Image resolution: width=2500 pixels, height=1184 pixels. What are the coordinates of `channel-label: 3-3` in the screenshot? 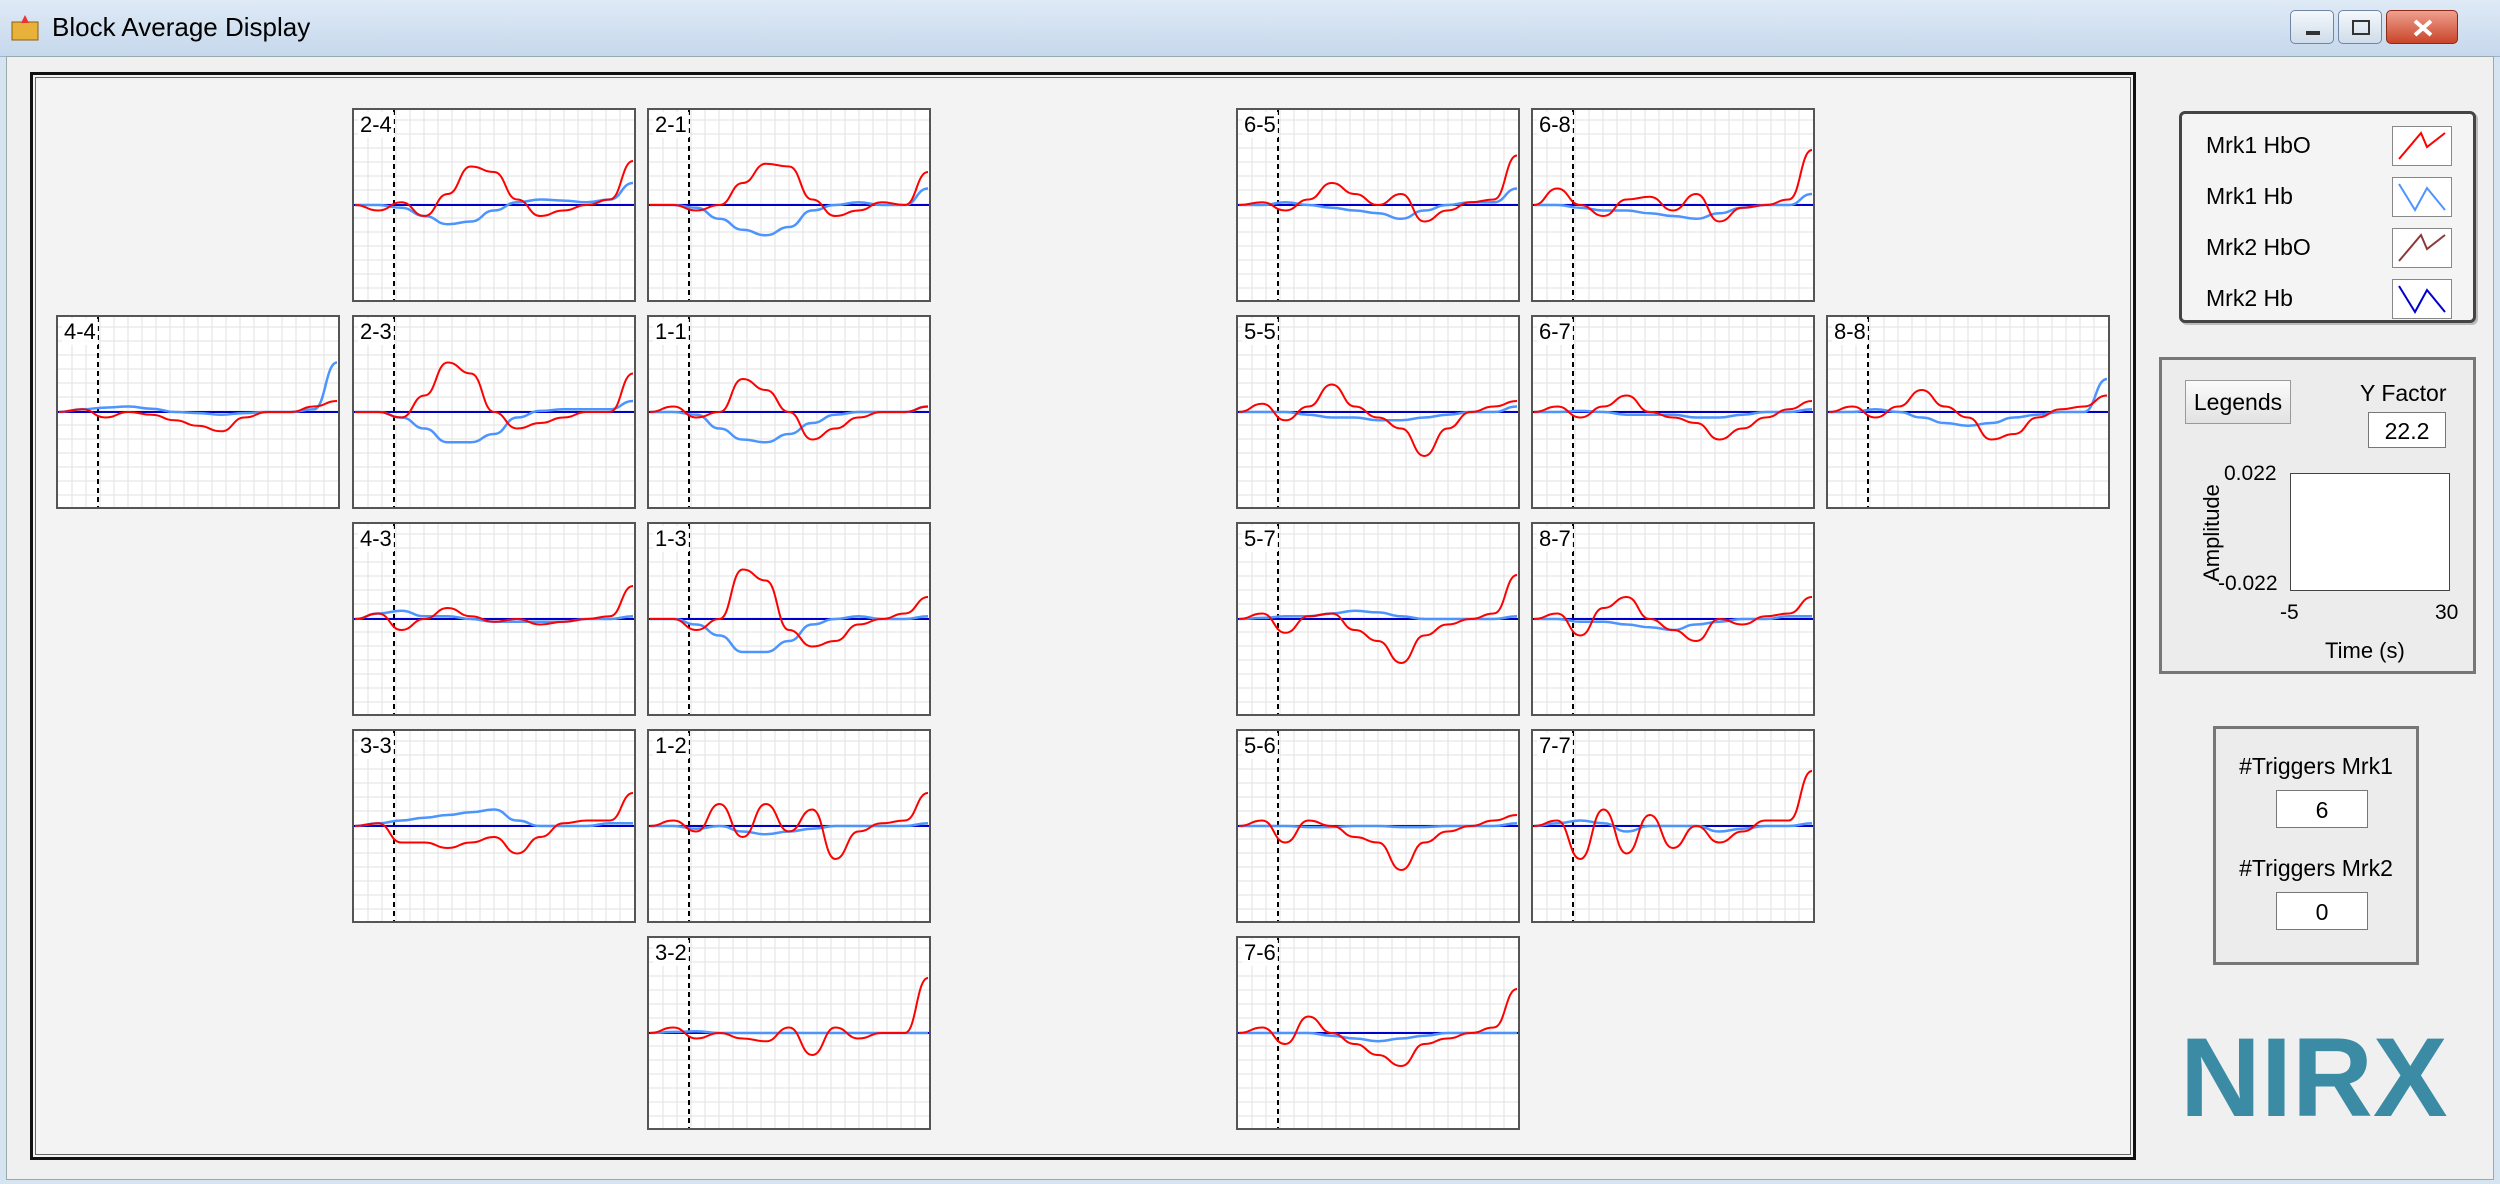 It's located at (376, 746).